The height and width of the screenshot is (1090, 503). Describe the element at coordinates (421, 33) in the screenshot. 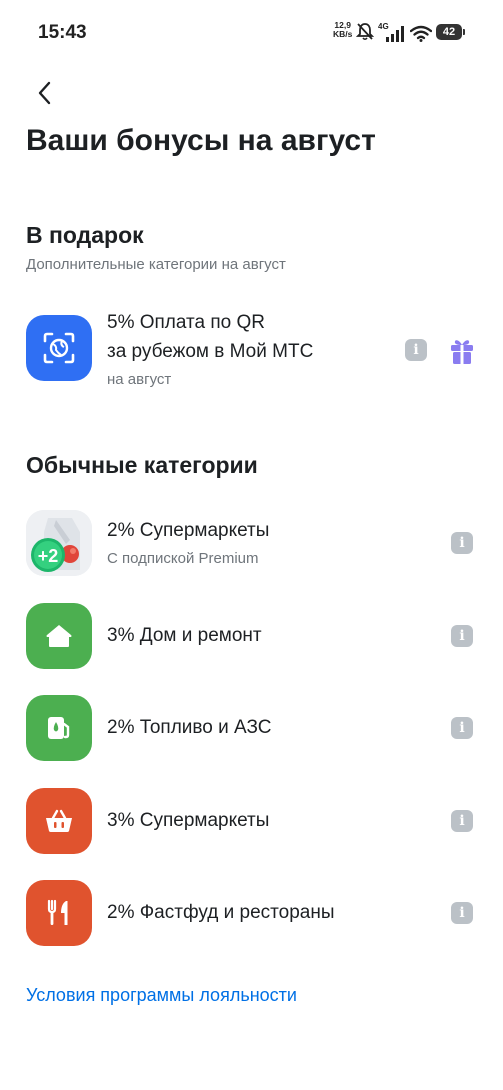

I see `wifi-icon` at that location.